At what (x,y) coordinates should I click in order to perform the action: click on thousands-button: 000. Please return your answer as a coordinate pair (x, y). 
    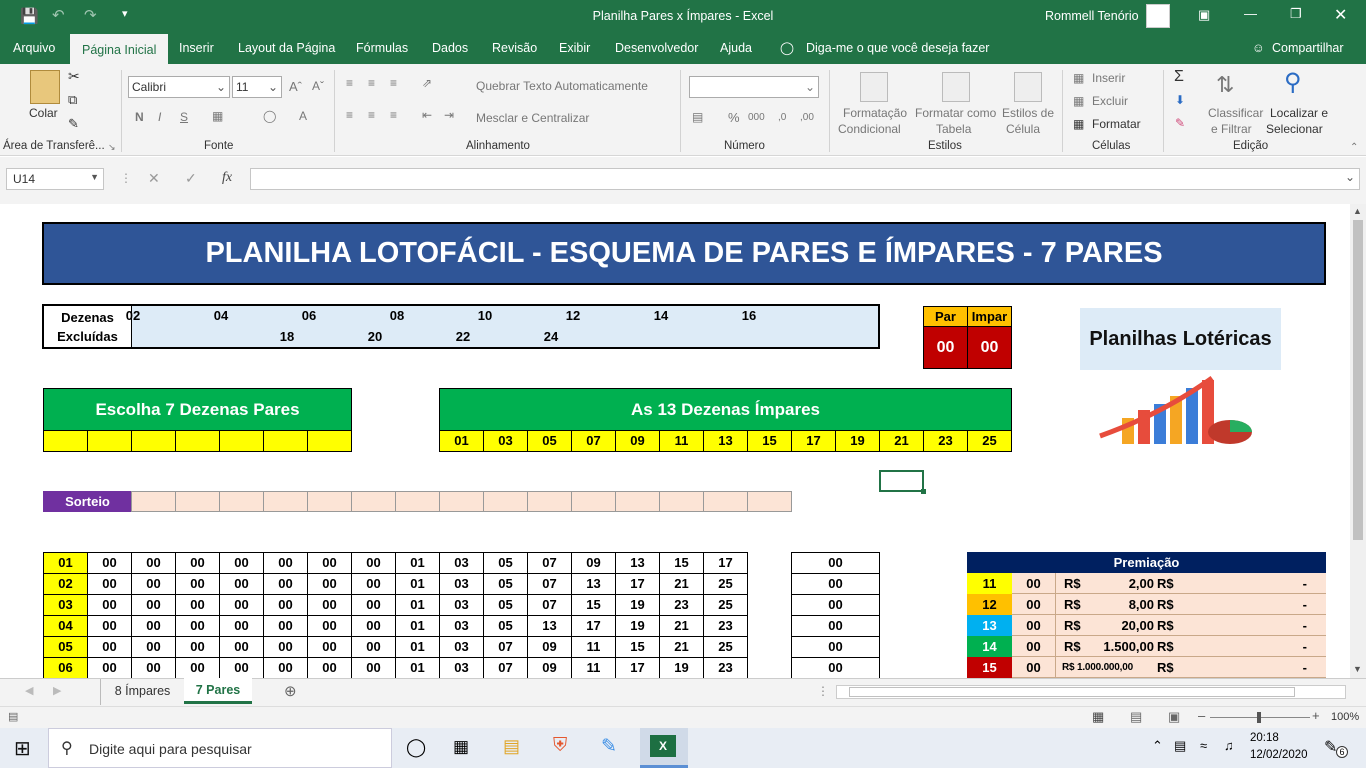
    Looking at the image, I should click on (756, 117).